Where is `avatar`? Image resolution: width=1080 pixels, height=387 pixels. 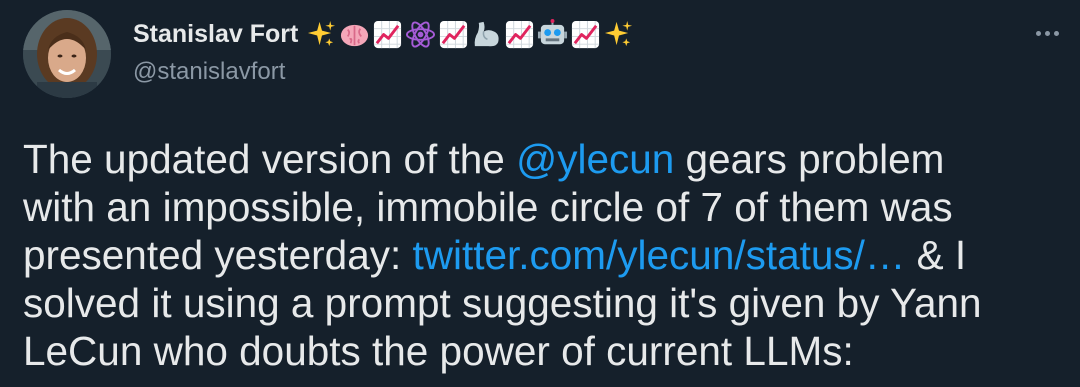 avatar is located at coordinates (67, 54).